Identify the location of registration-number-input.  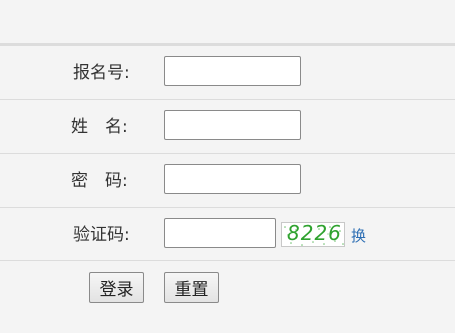
(232, 71).